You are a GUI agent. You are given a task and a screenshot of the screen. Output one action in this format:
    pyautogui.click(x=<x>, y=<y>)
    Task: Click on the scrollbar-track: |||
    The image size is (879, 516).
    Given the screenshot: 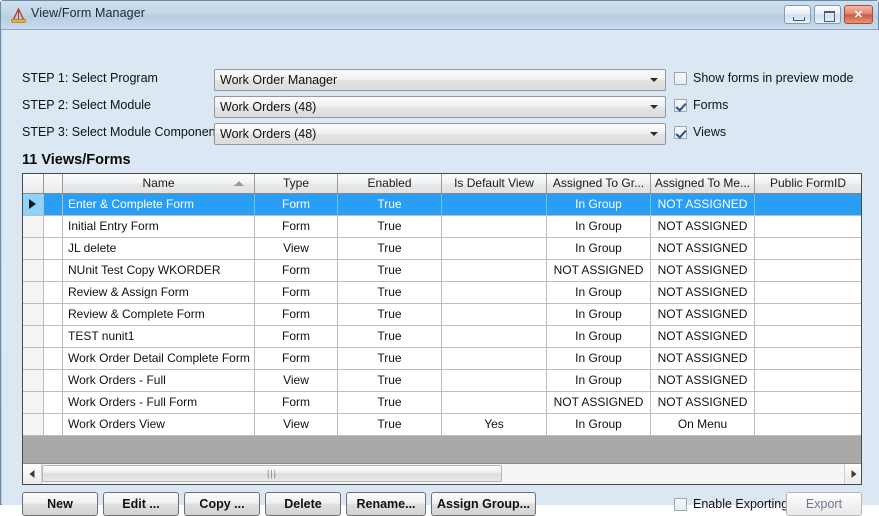 What is the action you would take?
    pyautogui.click(x=443, y=474)
    